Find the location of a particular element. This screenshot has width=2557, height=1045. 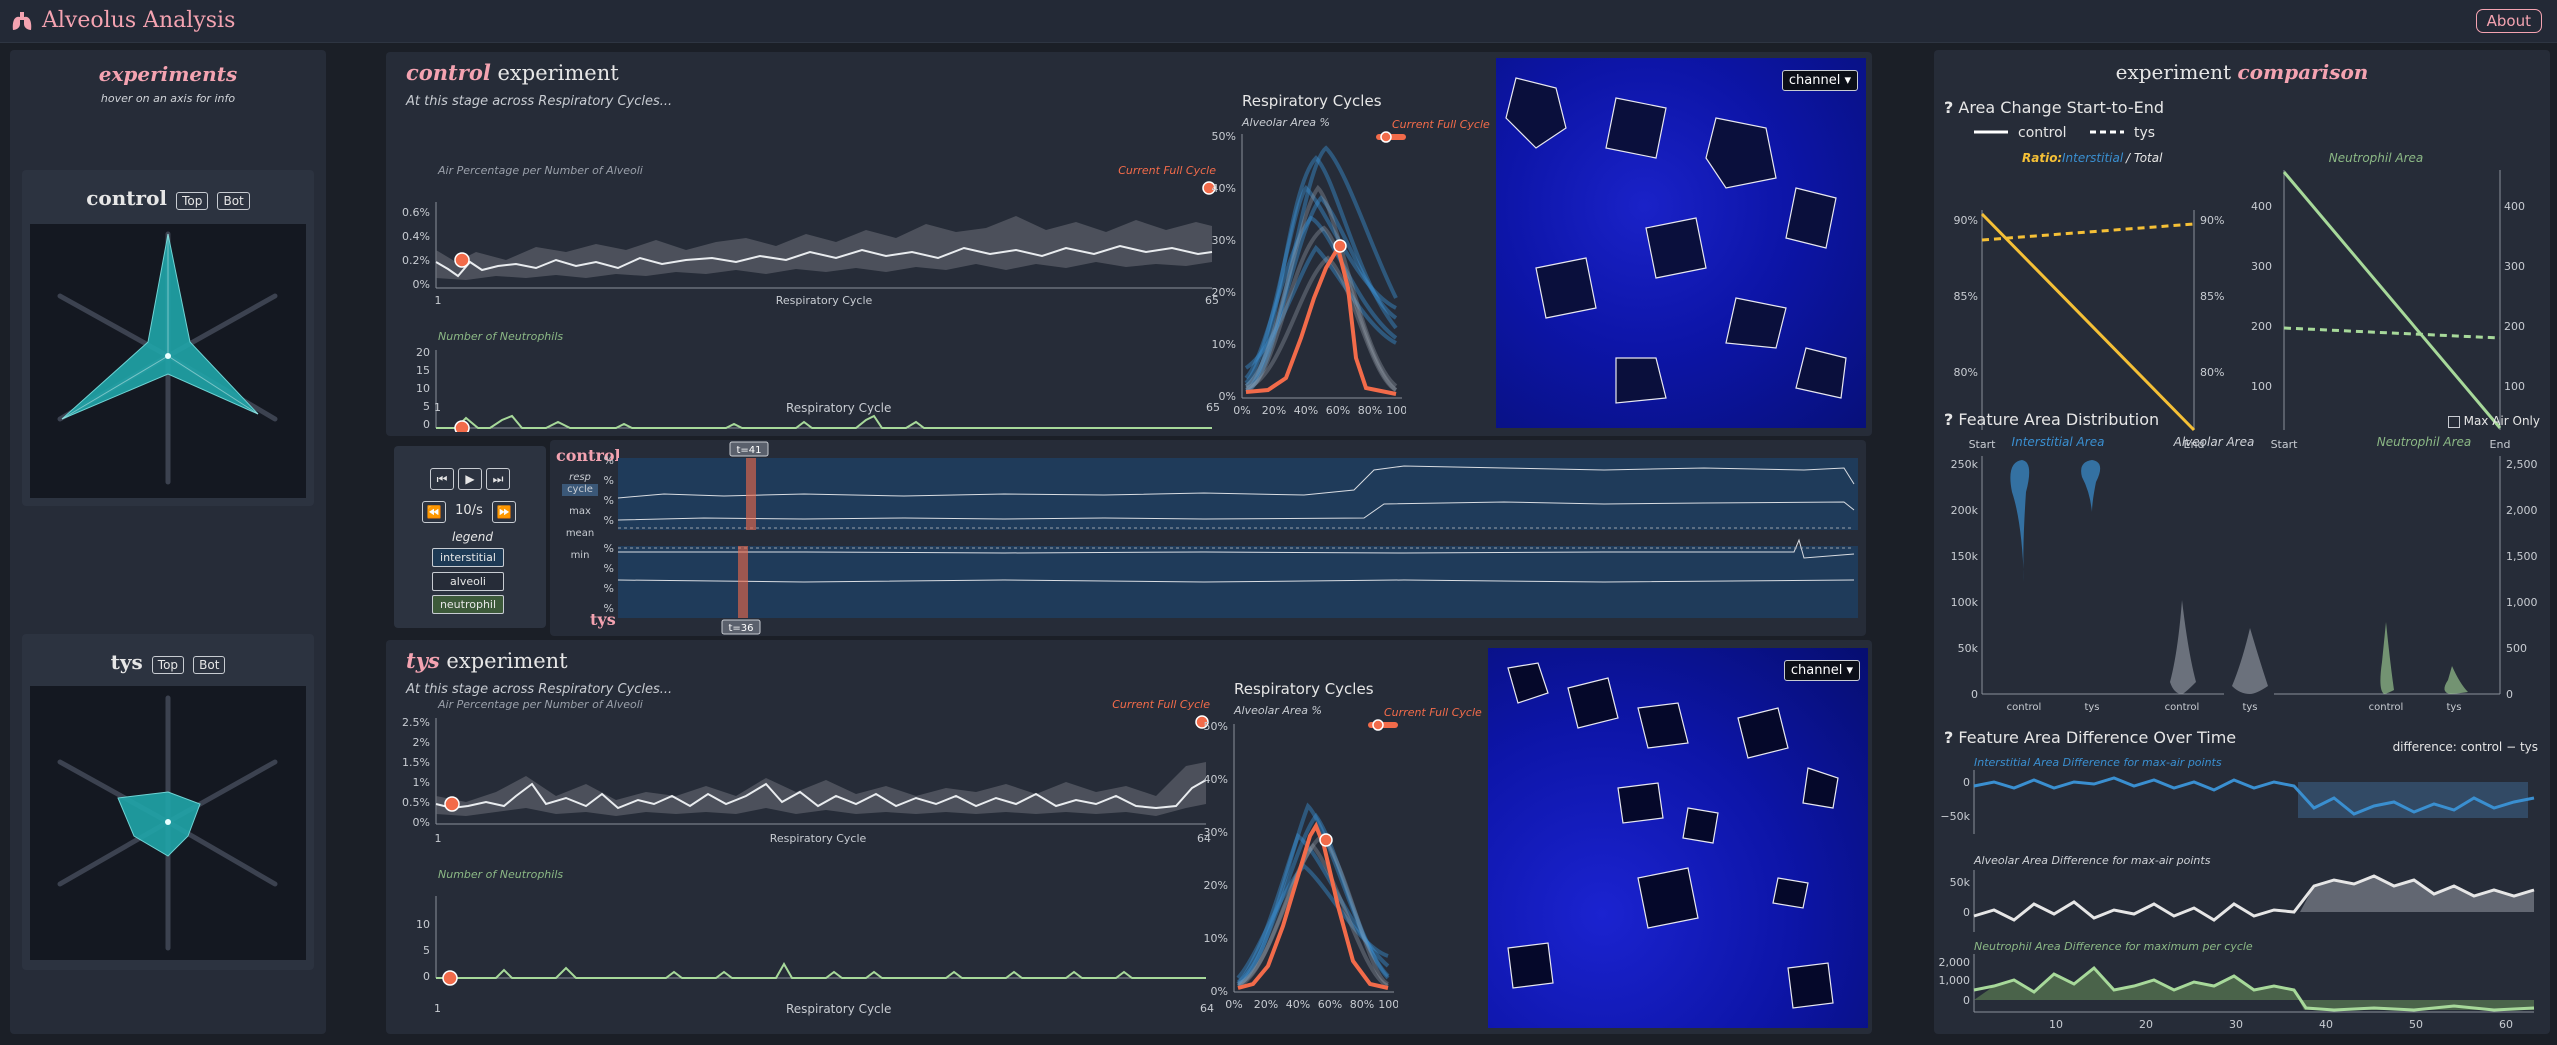

svg-text: 1,500 is located at coordinates (2522, 556).